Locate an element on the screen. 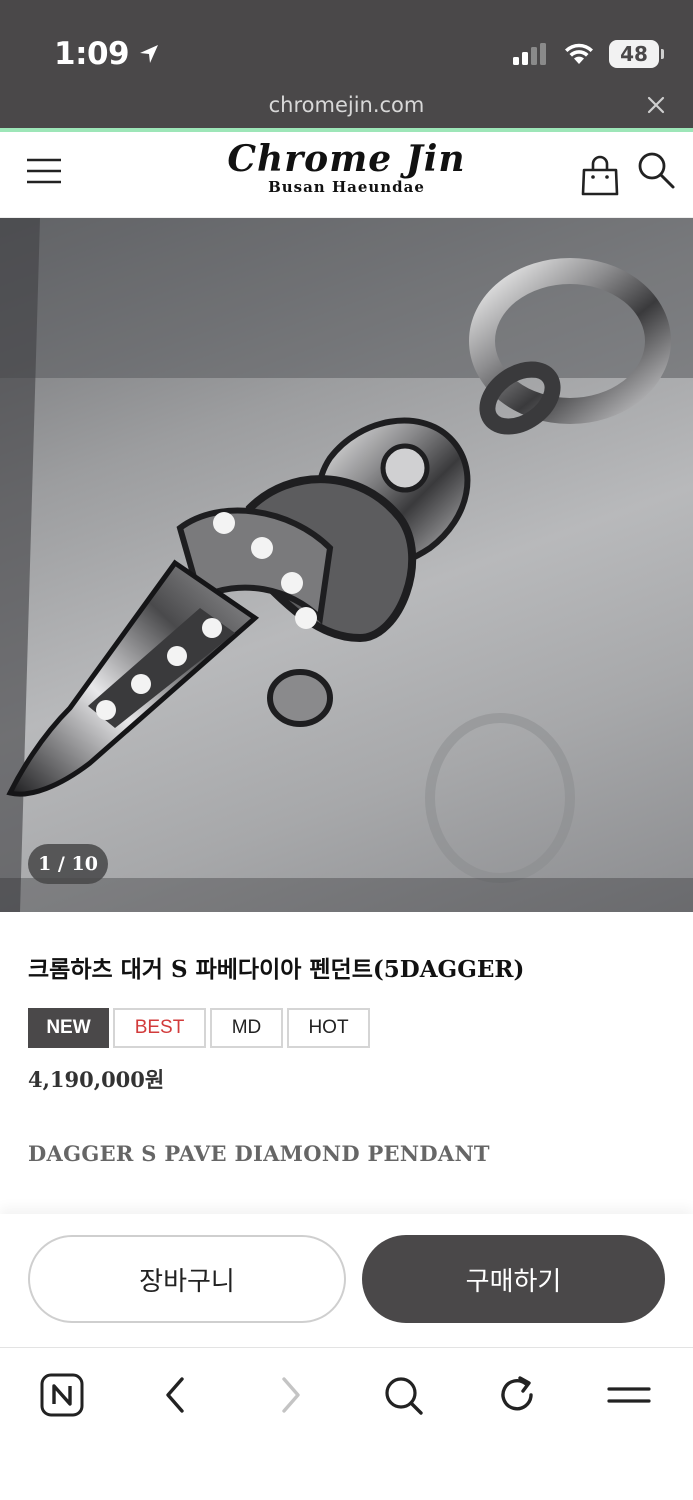  badge-hot: HOT is located at coordinates (328, 1028).